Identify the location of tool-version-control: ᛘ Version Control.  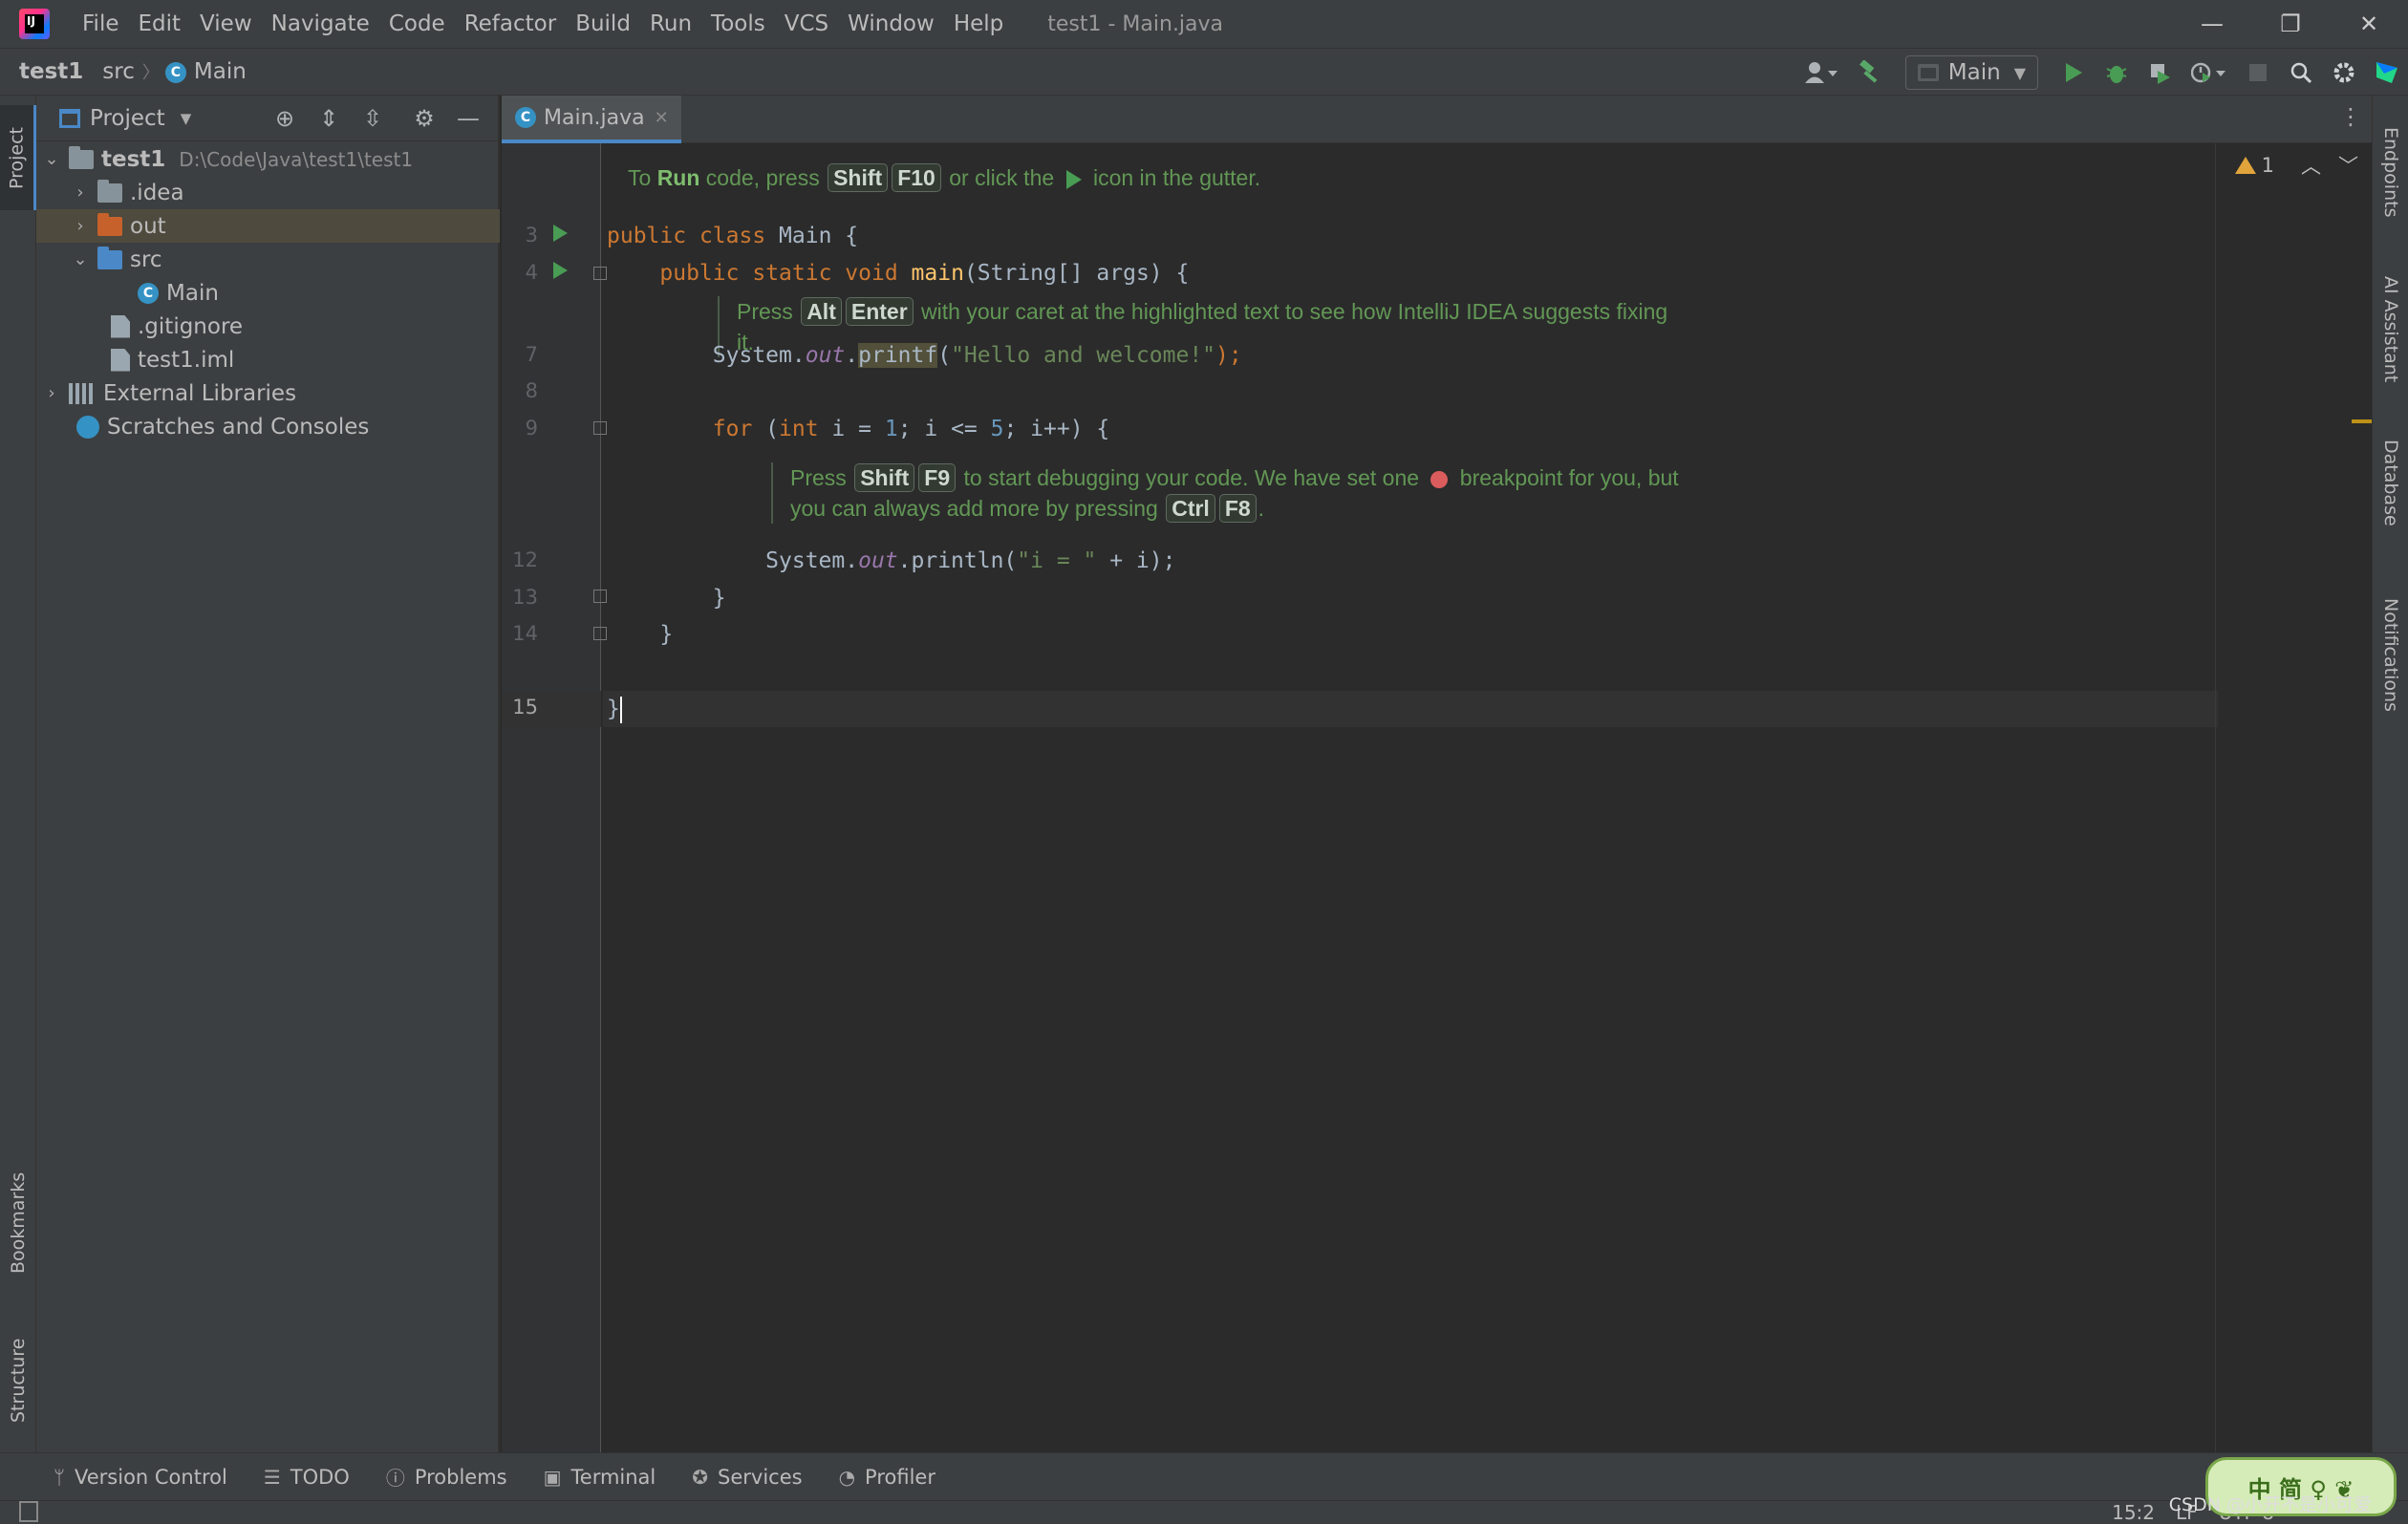
(141, 1477).